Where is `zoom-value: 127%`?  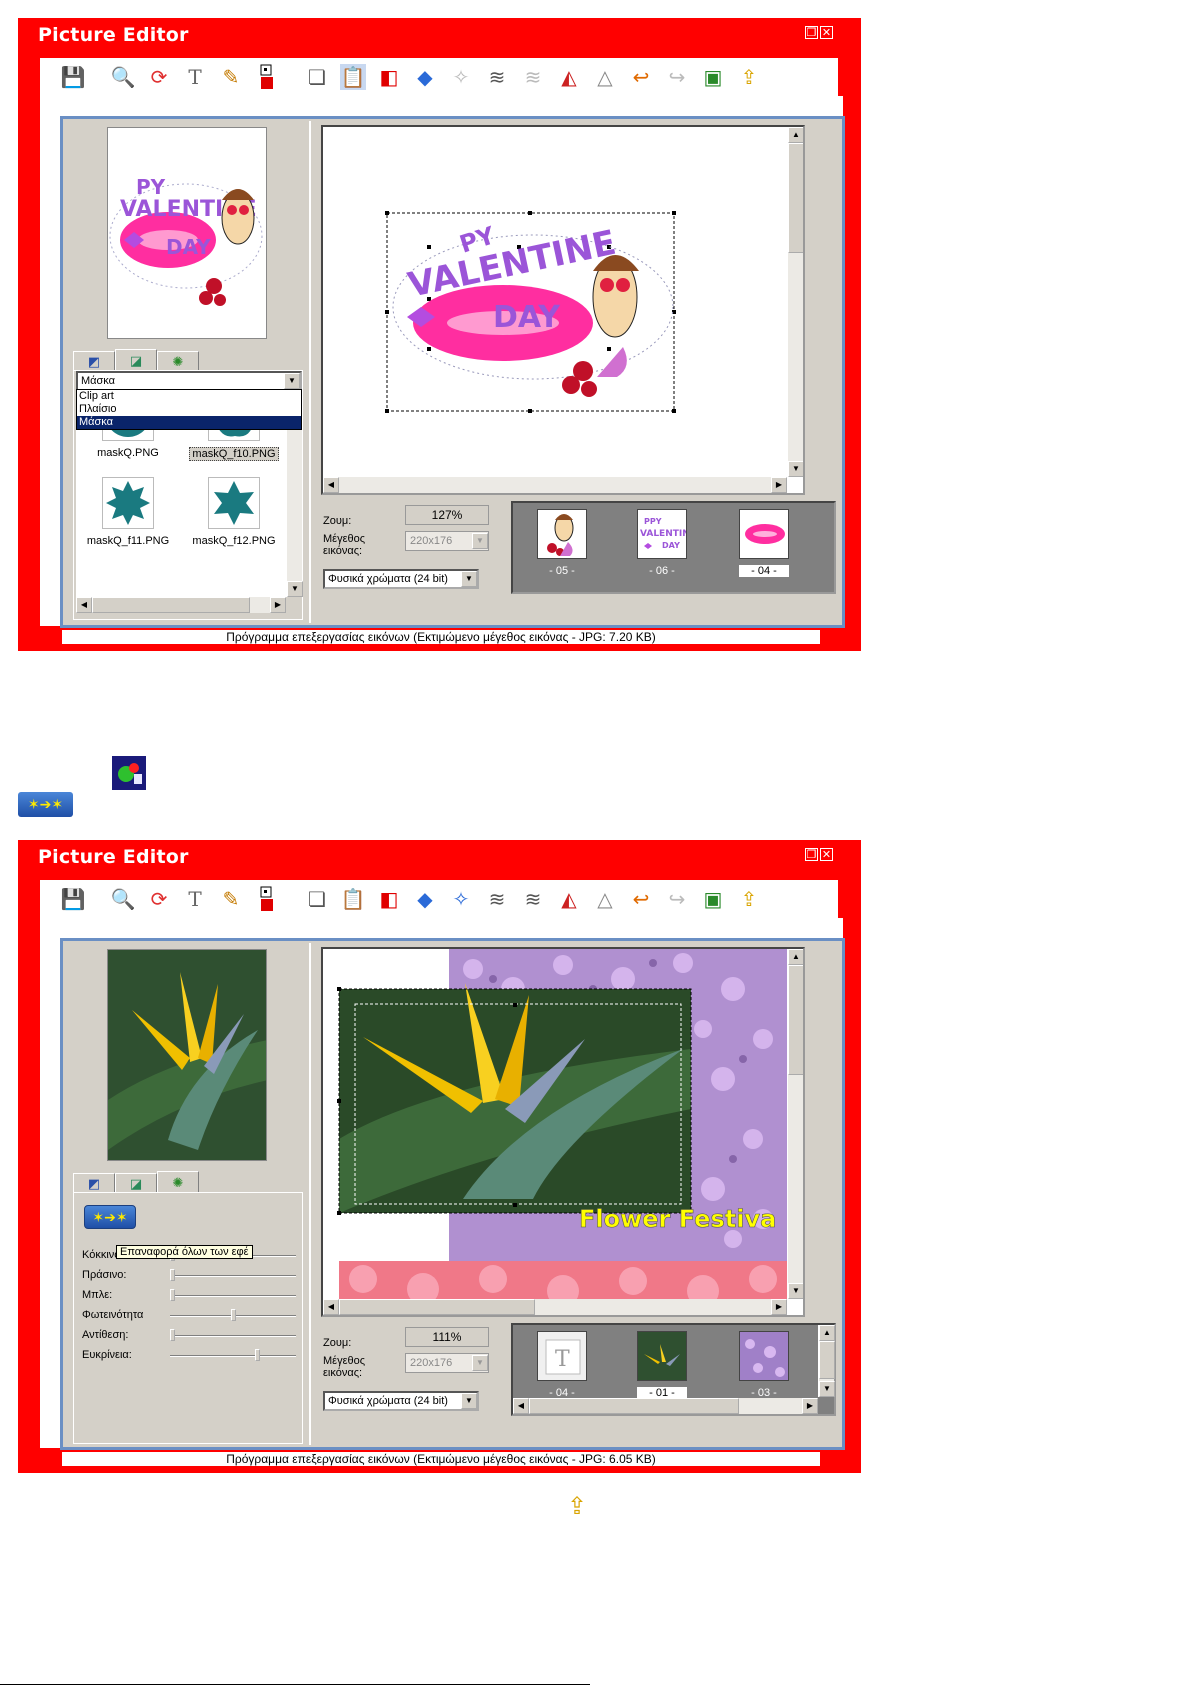
zoom-value: 127% is located at coordinates (447, 515).